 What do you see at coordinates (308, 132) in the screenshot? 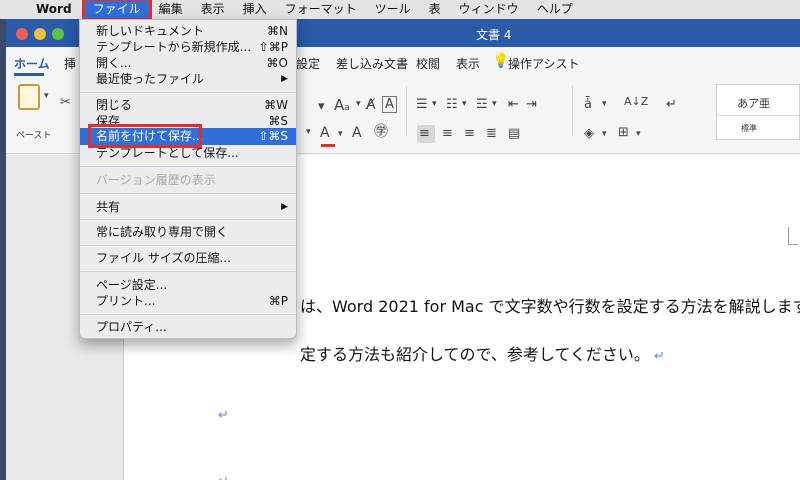
I see `highlight-dropdown-icon: ▾` at bounding box center [308, 132].